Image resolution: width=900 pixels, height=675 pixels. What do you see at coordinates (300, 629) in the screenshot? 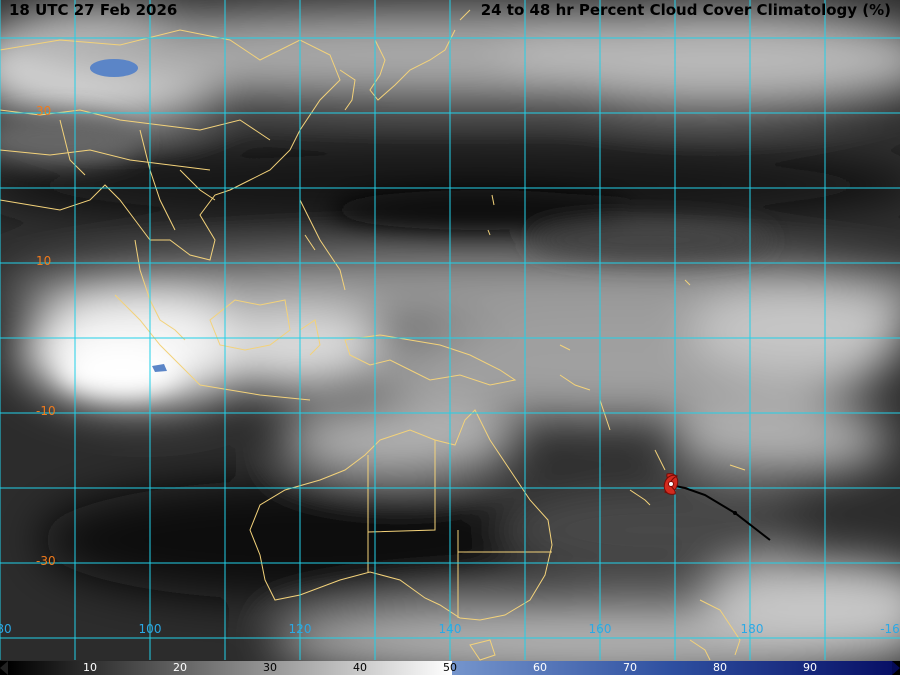
I see `lon-label-120: 120` at bounding box center [300, 629].